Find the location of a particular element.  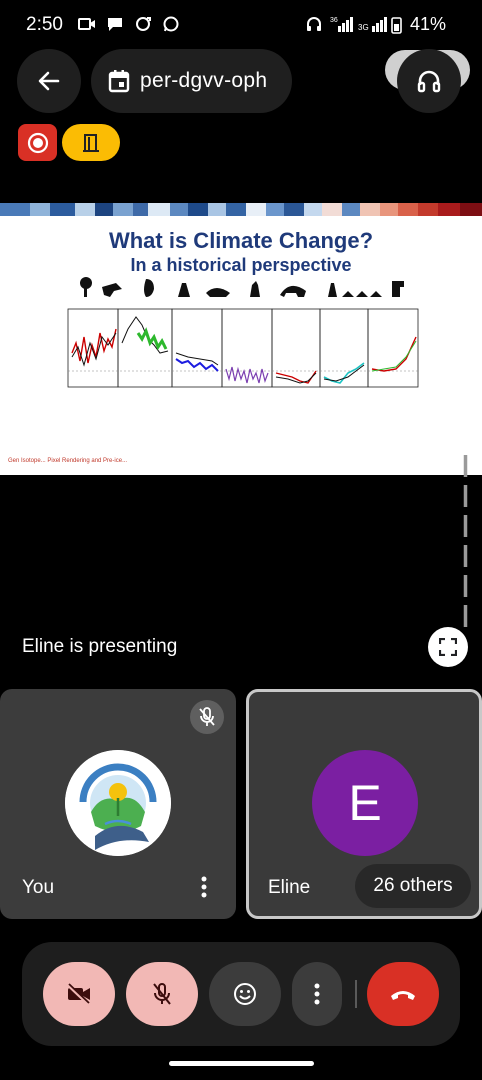

signal-icon: 36 3G is located at coordinates (366, 25).